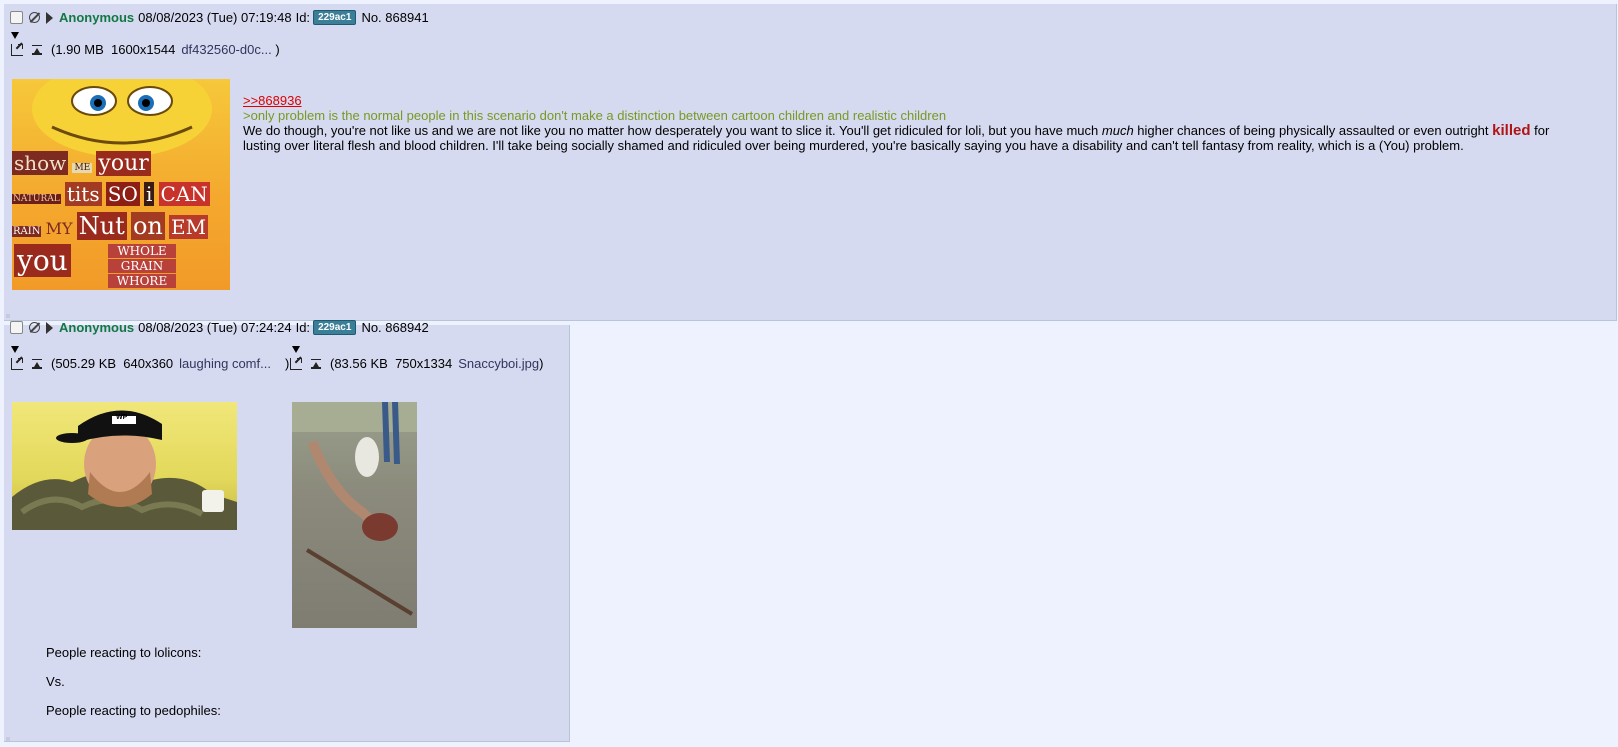  What do you see at coordinates (124, 652) in the screenshot?
I see `body-line: People reacting to lolicons:` at bounding box center [124, 652].